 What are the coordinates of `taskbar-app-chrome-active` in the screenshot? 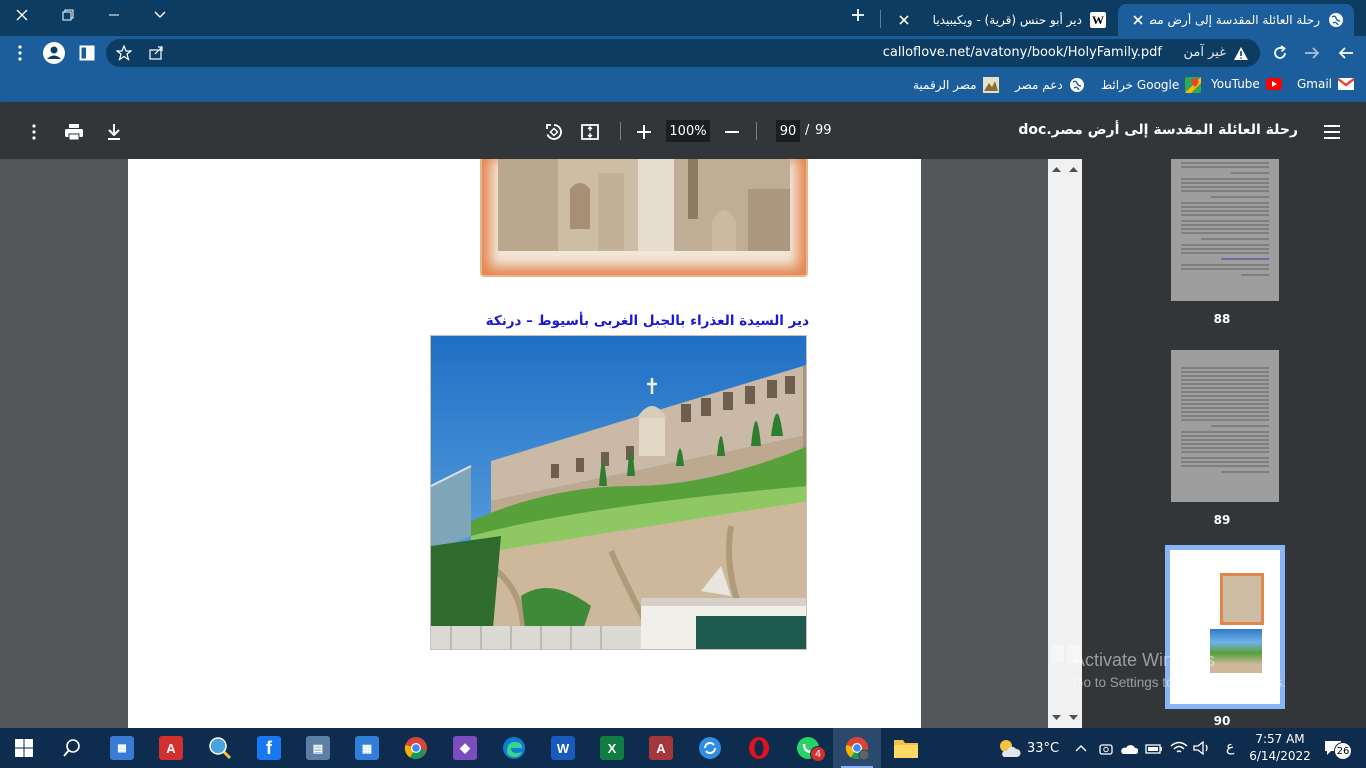 It's located at (857, 748).